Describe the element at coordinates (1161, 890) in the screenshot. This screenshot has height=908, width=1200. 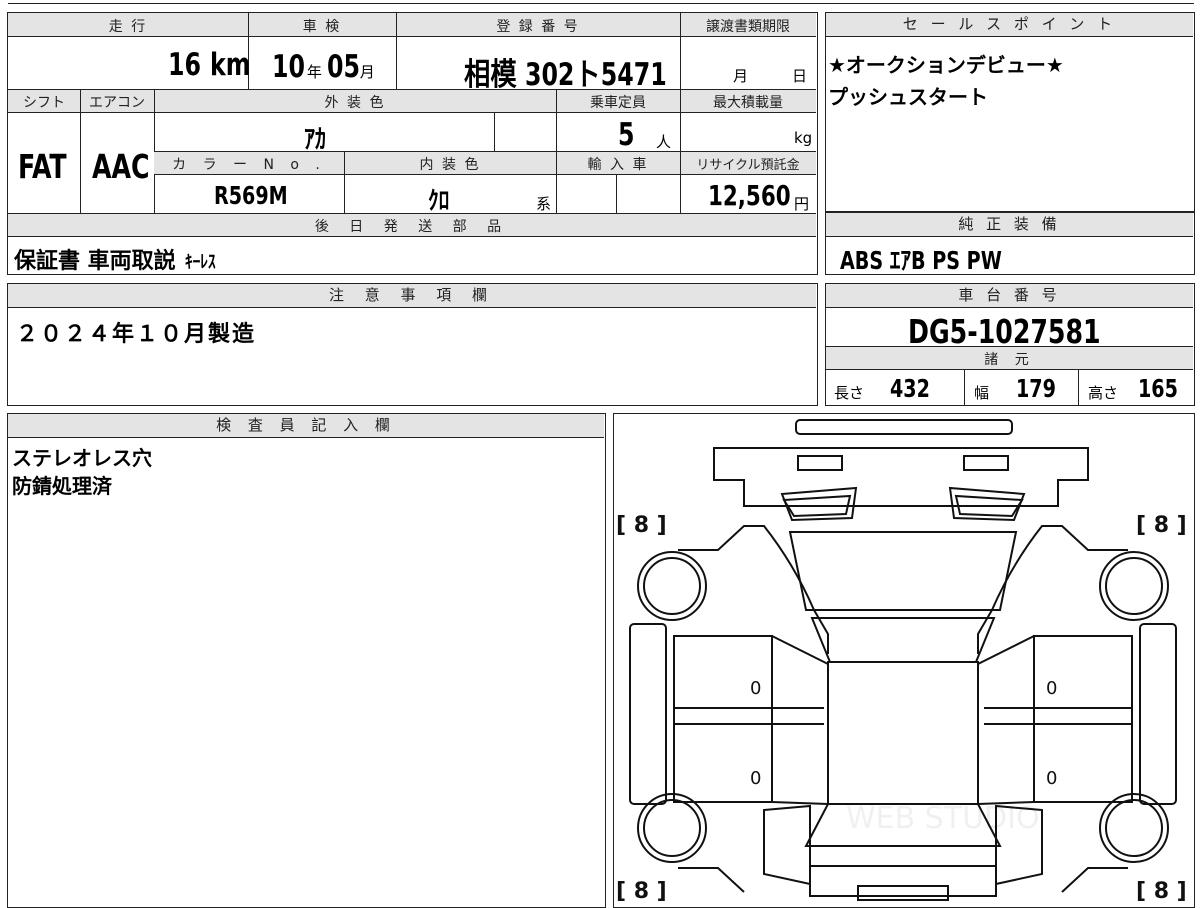
I see `rear-right-tire-label: [ 8 ]` at that location.